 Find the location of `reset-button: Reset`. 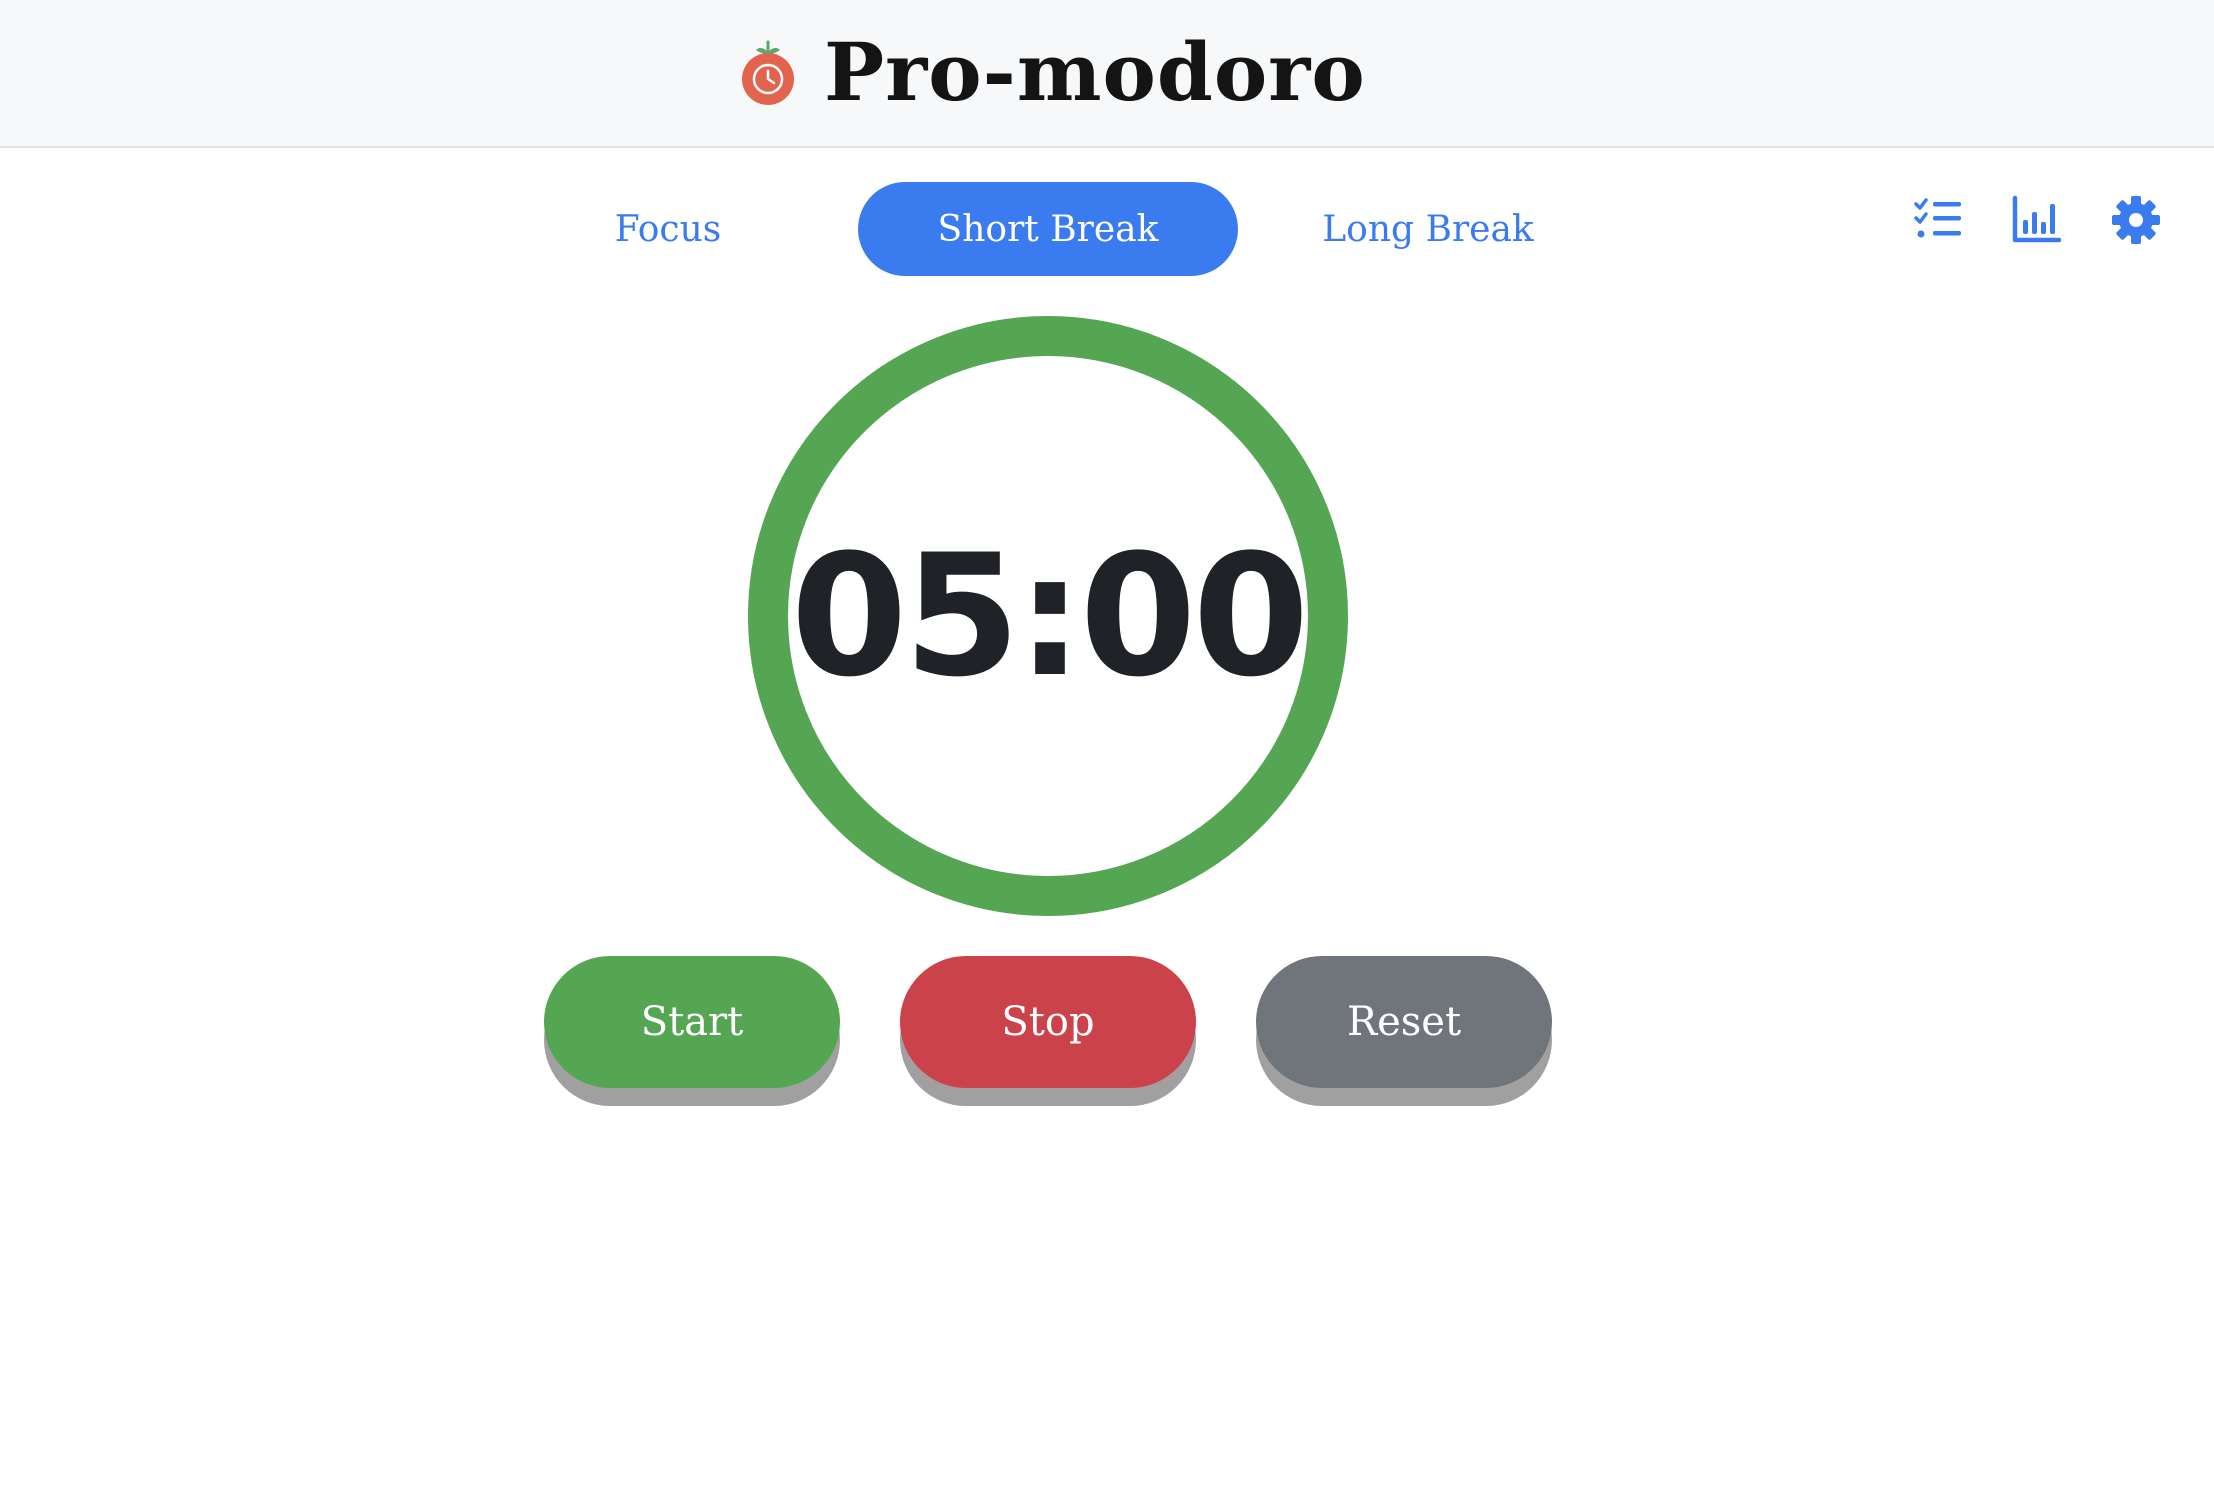

reset-button: Reset is located at coordinates (1404, 1031).